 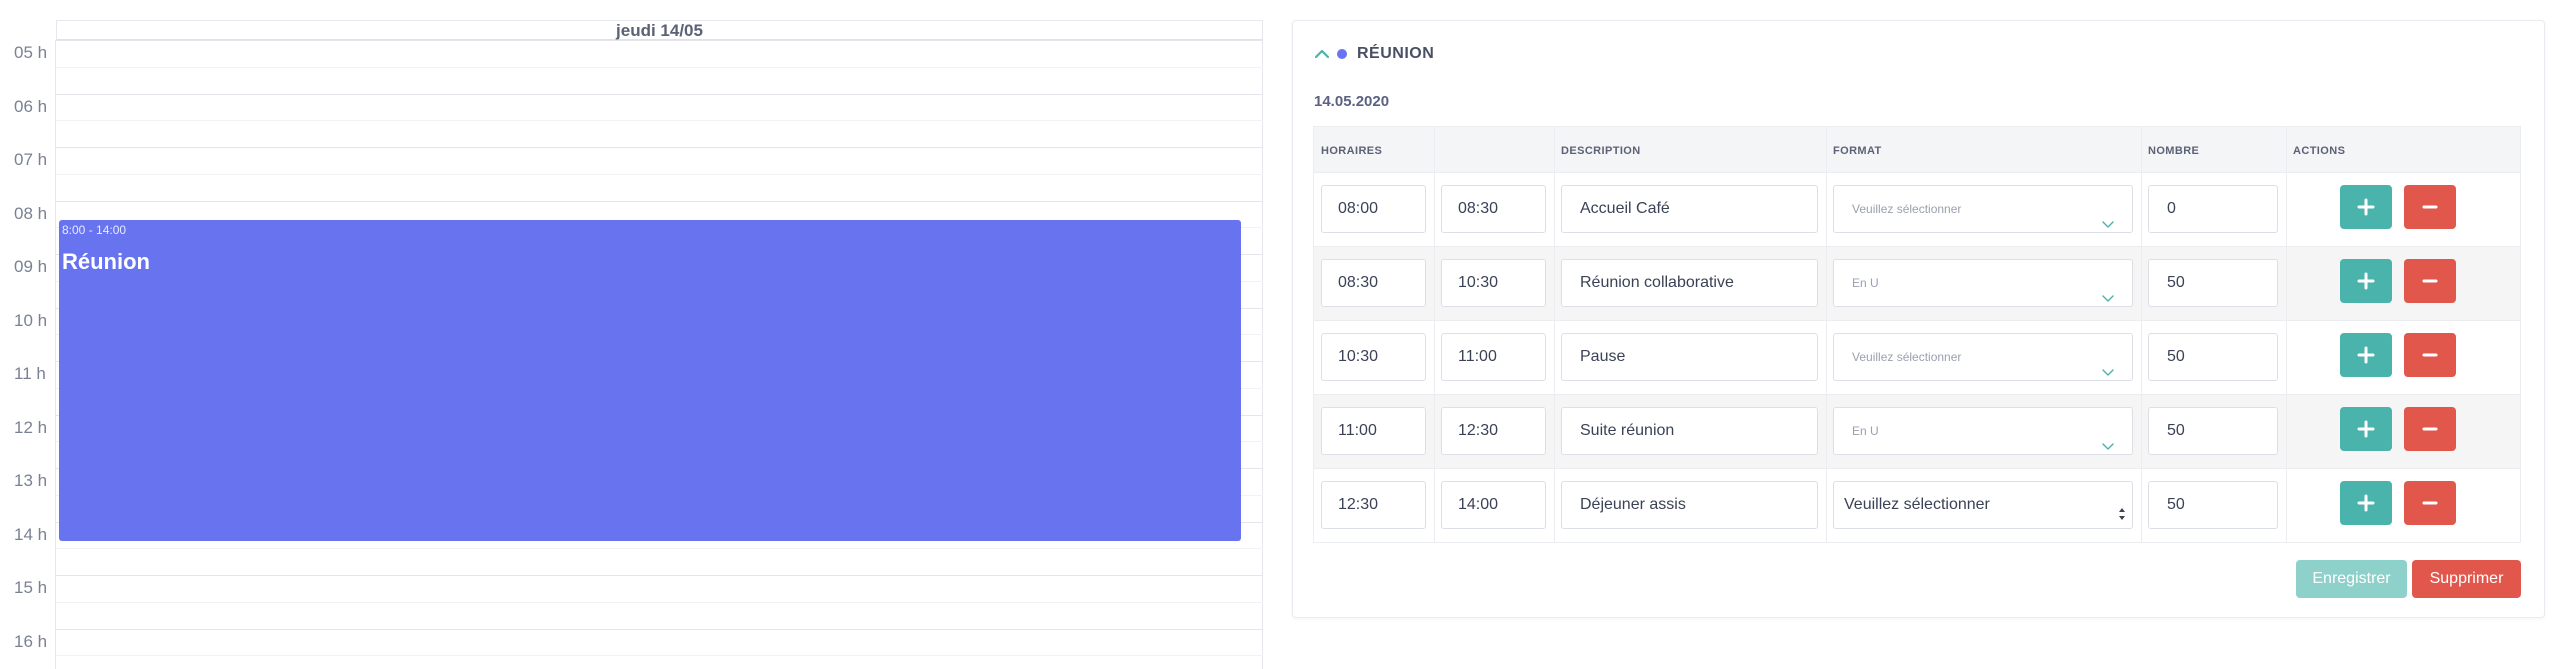 I want to click on hour-label: 09 h, so click(x=31, y=266).